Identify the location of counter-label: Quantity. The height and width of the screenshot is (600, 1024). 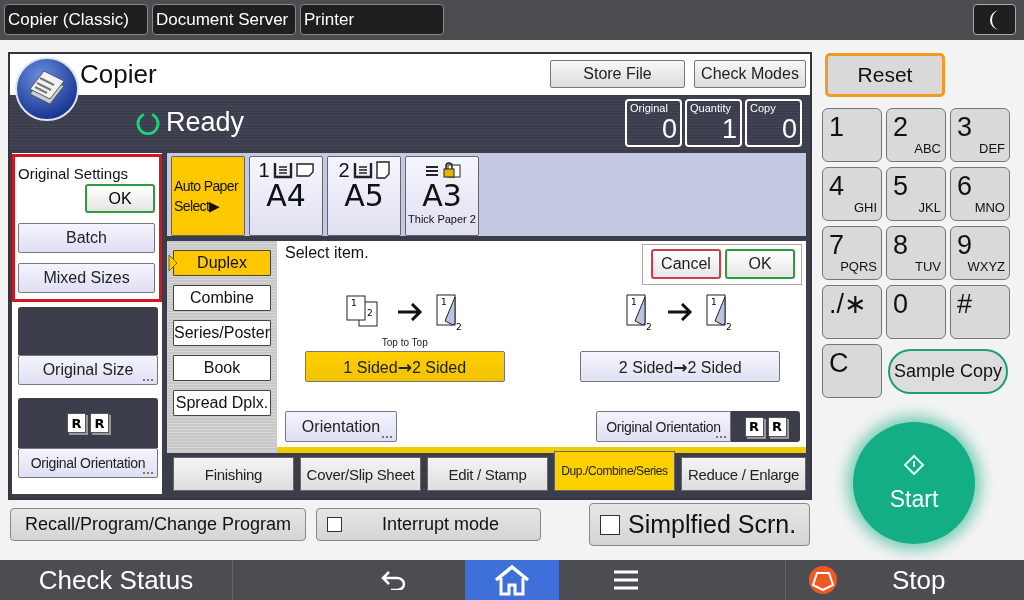
(711, 107).